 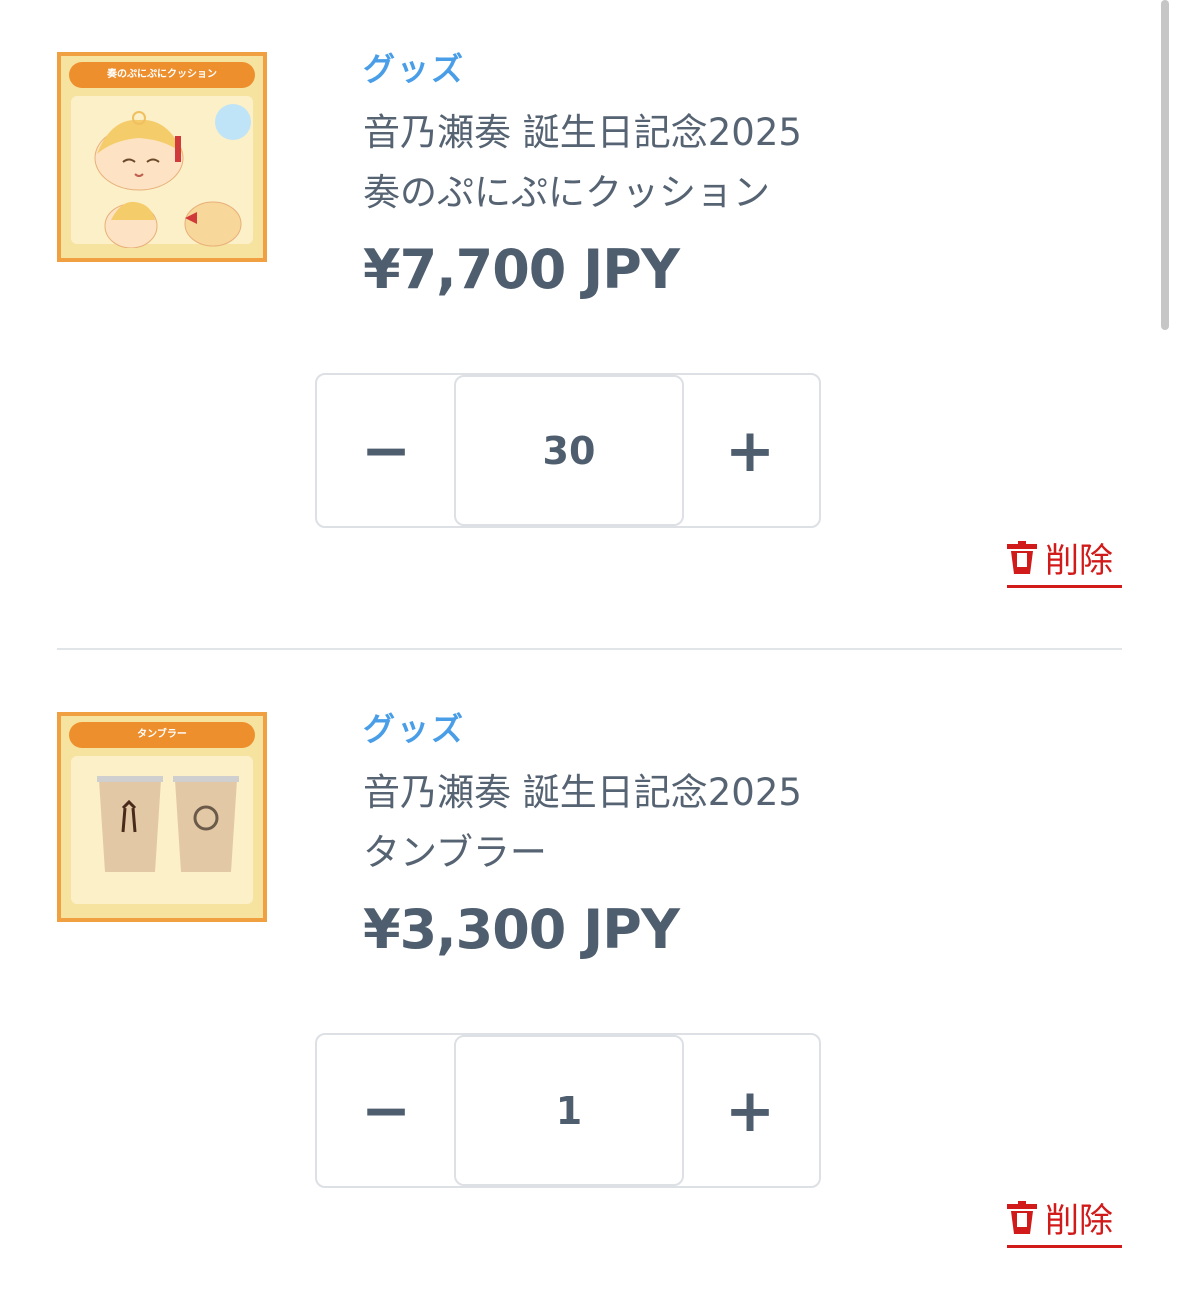 I want to click on quantity-stepper: − 1 +, so click(x=568, y=1110).